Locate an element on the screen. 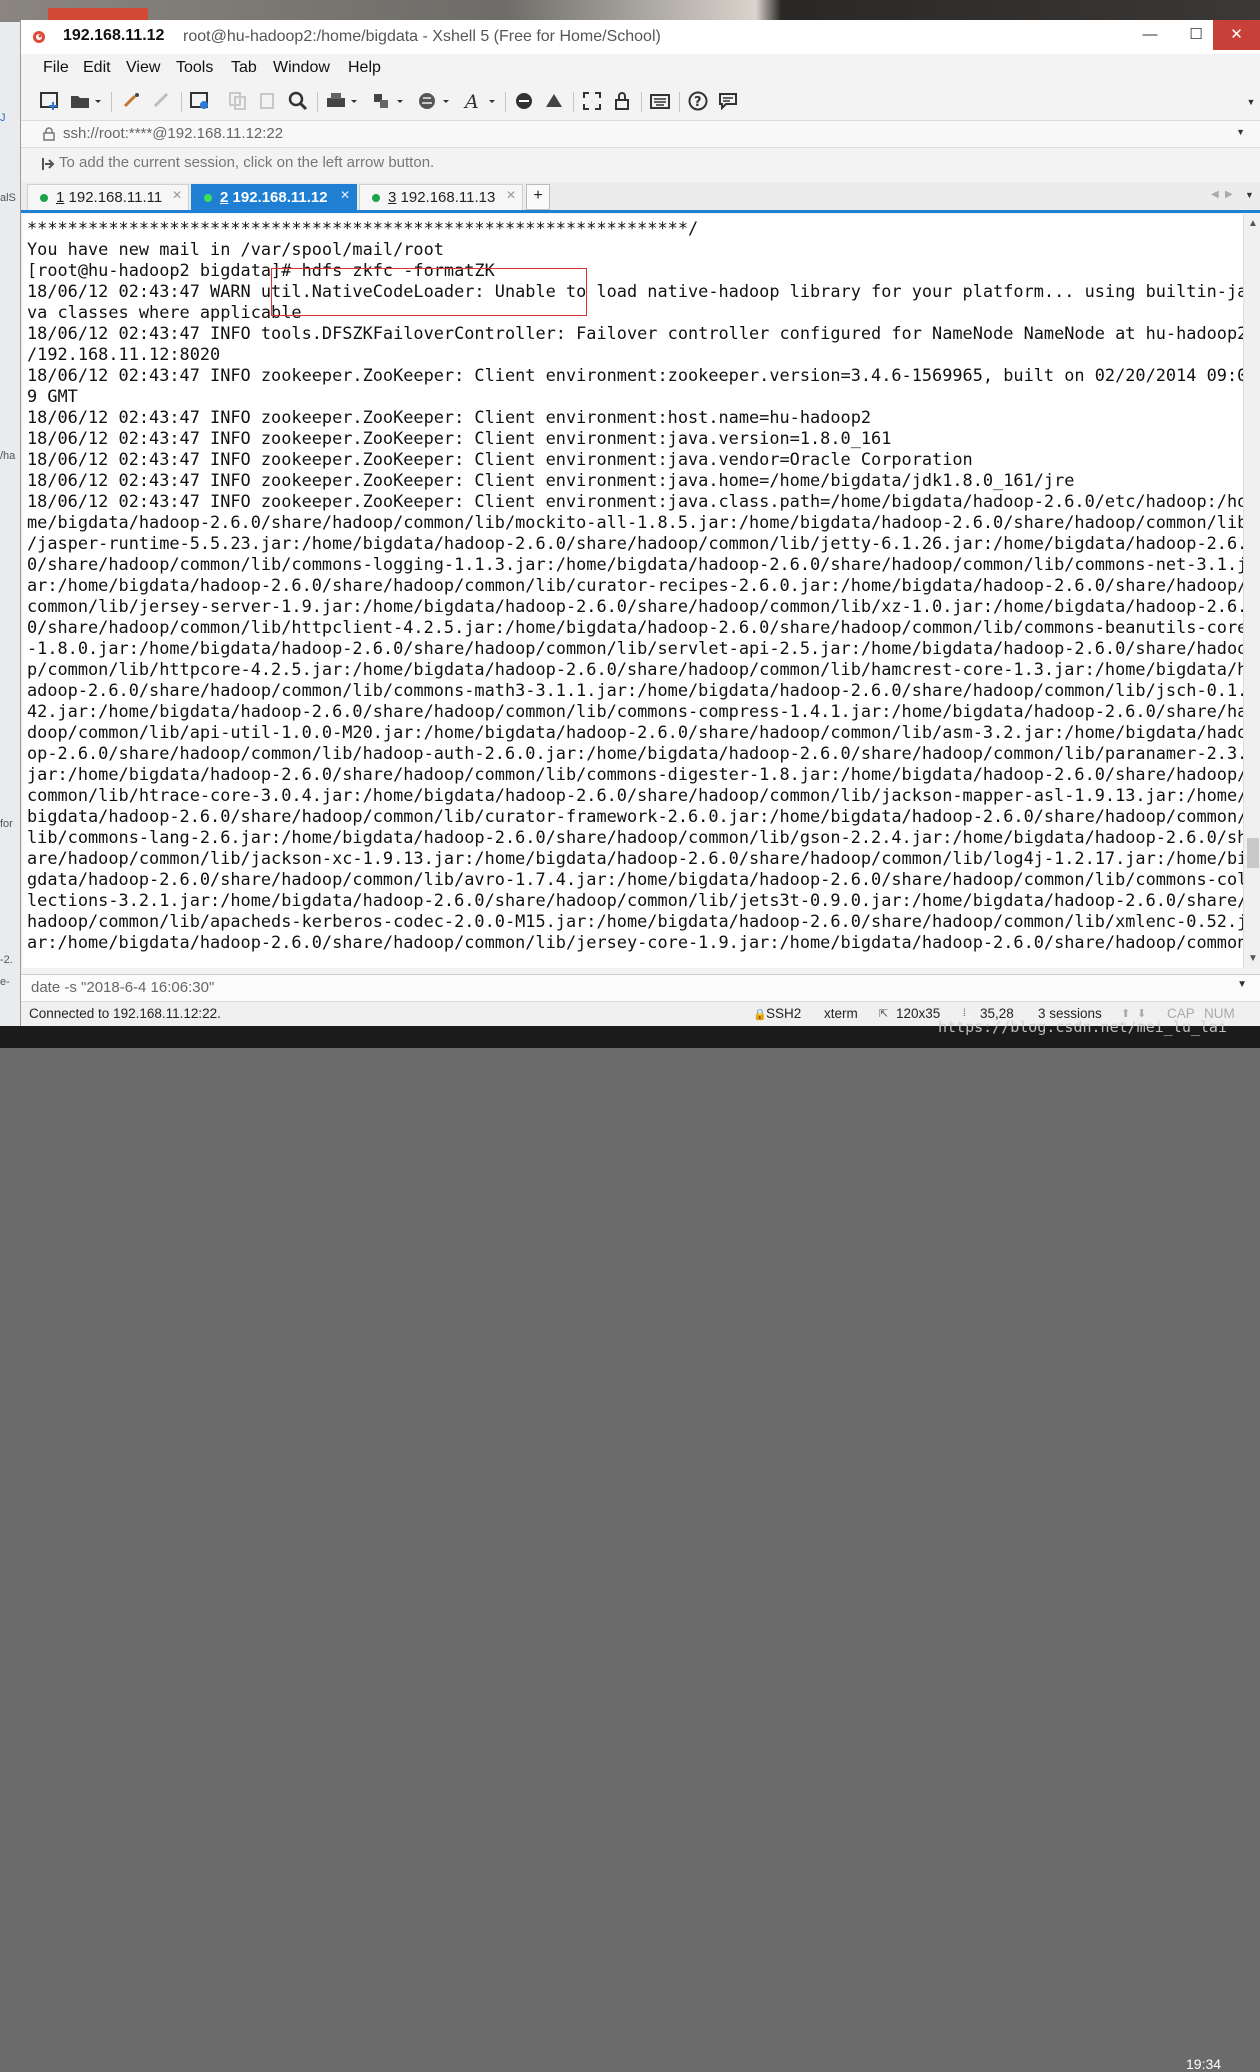 The image size is (1260, 2072). new-session-icon is located at coordinates (51, 102).